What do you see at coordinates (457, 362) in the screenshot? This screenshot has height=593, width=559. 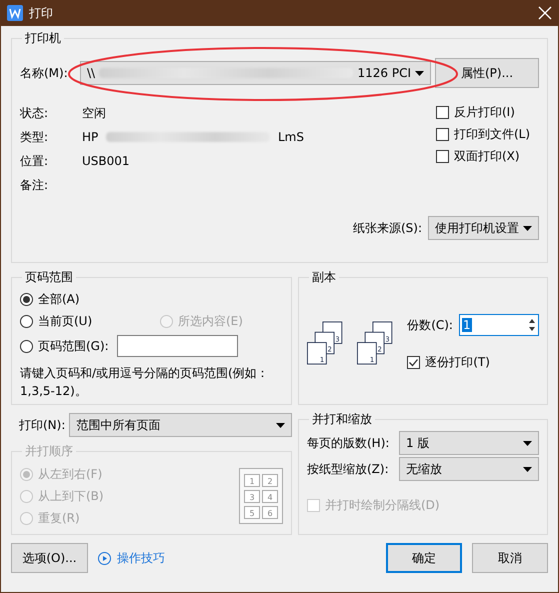 I see `checkbox-label: 逐份打印(T)` at bounding box center [457, 362].